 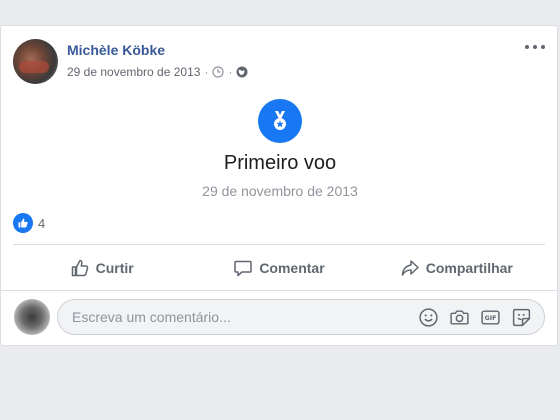 I want to click on svg-text: GIF, so click(x=491, y=318).